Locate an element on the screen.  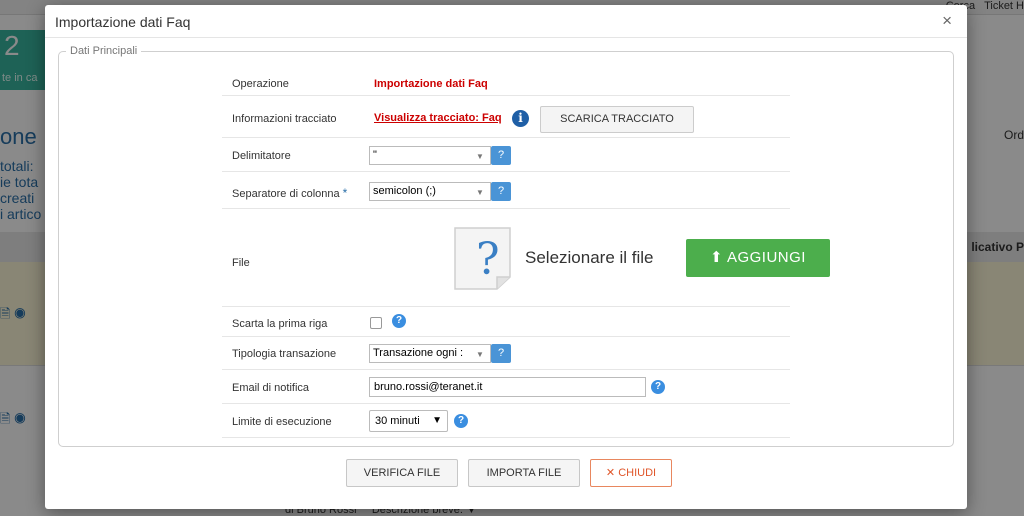
row-delimitatore: Delimitatore " ▼ ? is located at coordinates (506, 155).